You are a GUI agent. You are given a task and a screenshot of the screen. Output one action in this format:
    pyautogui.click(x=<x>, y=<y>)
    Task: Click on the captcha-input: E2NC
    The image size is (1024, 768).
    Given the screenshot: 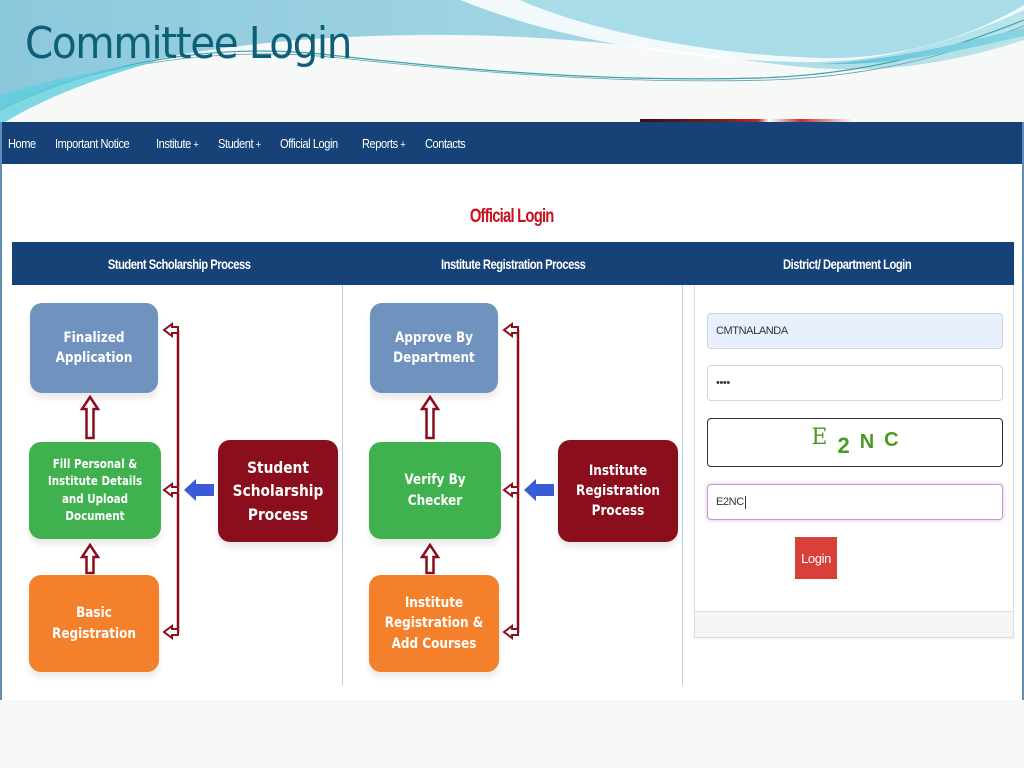 What is the action you would take?
    pyautogui.click(x=855, y=502)
    